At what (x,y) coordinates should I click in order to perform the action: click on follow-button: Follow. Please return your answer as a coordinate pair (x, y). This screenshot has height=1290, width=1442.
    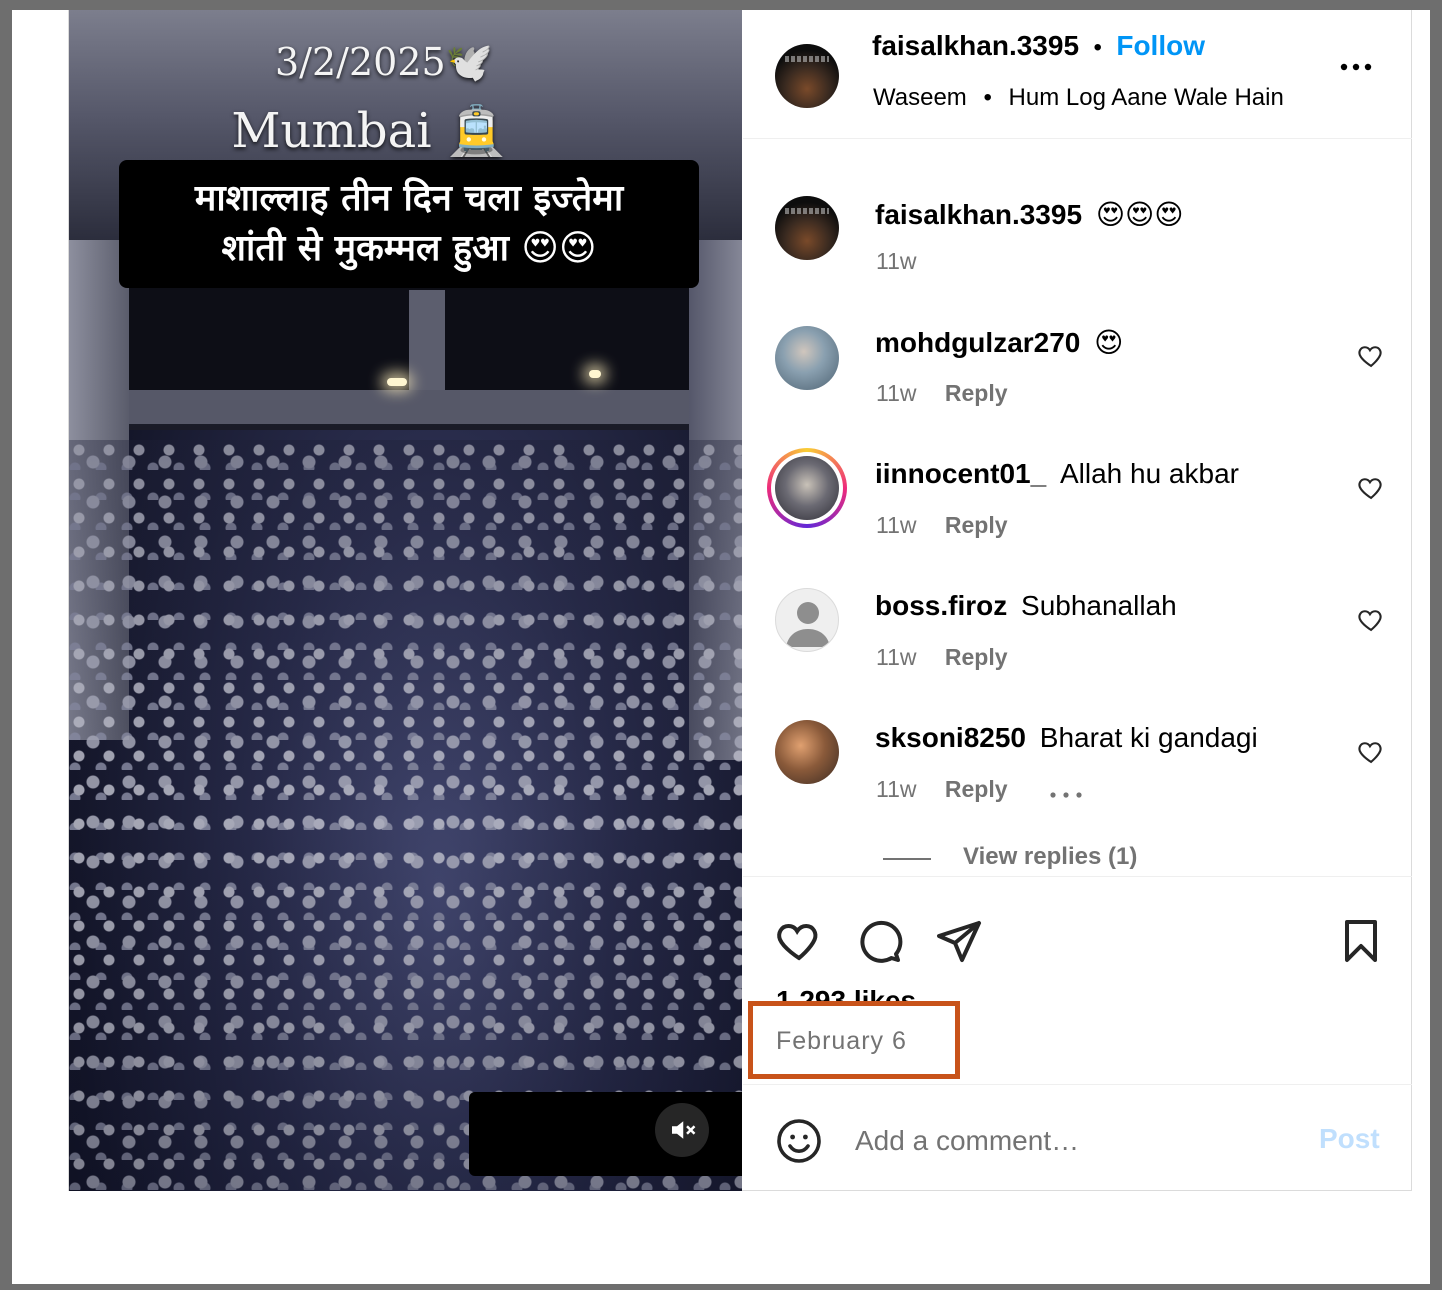
    Looking at the image, I should click on (1160, 45).